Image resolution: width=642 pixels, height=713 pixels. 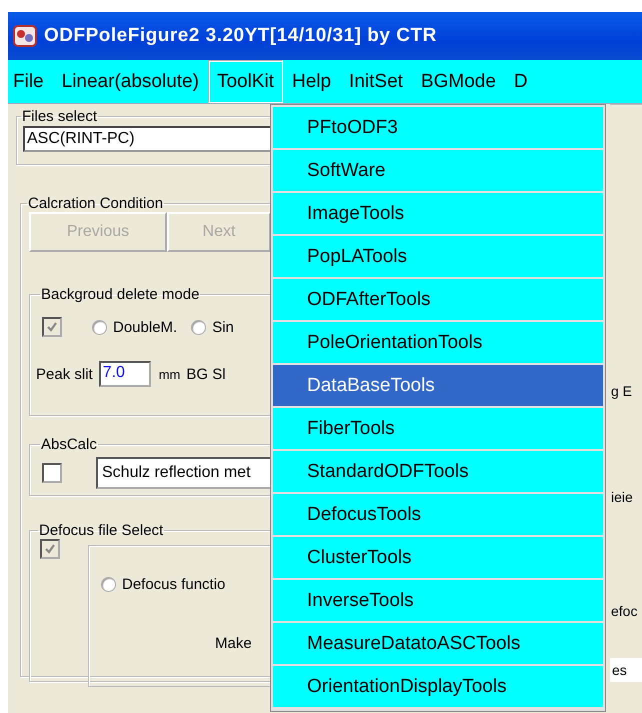 What do you see at coordinates (64, 374) in the screenshot?
I see `peak-slit-label: Peak slit` at bounding box center [64, 374].